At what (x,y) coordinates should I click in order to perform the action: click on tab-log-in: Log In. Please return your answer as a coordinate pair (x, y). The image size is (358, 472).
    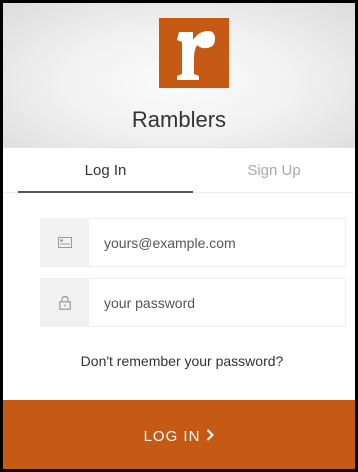
    Looking at the image, I should click on (105, 171).